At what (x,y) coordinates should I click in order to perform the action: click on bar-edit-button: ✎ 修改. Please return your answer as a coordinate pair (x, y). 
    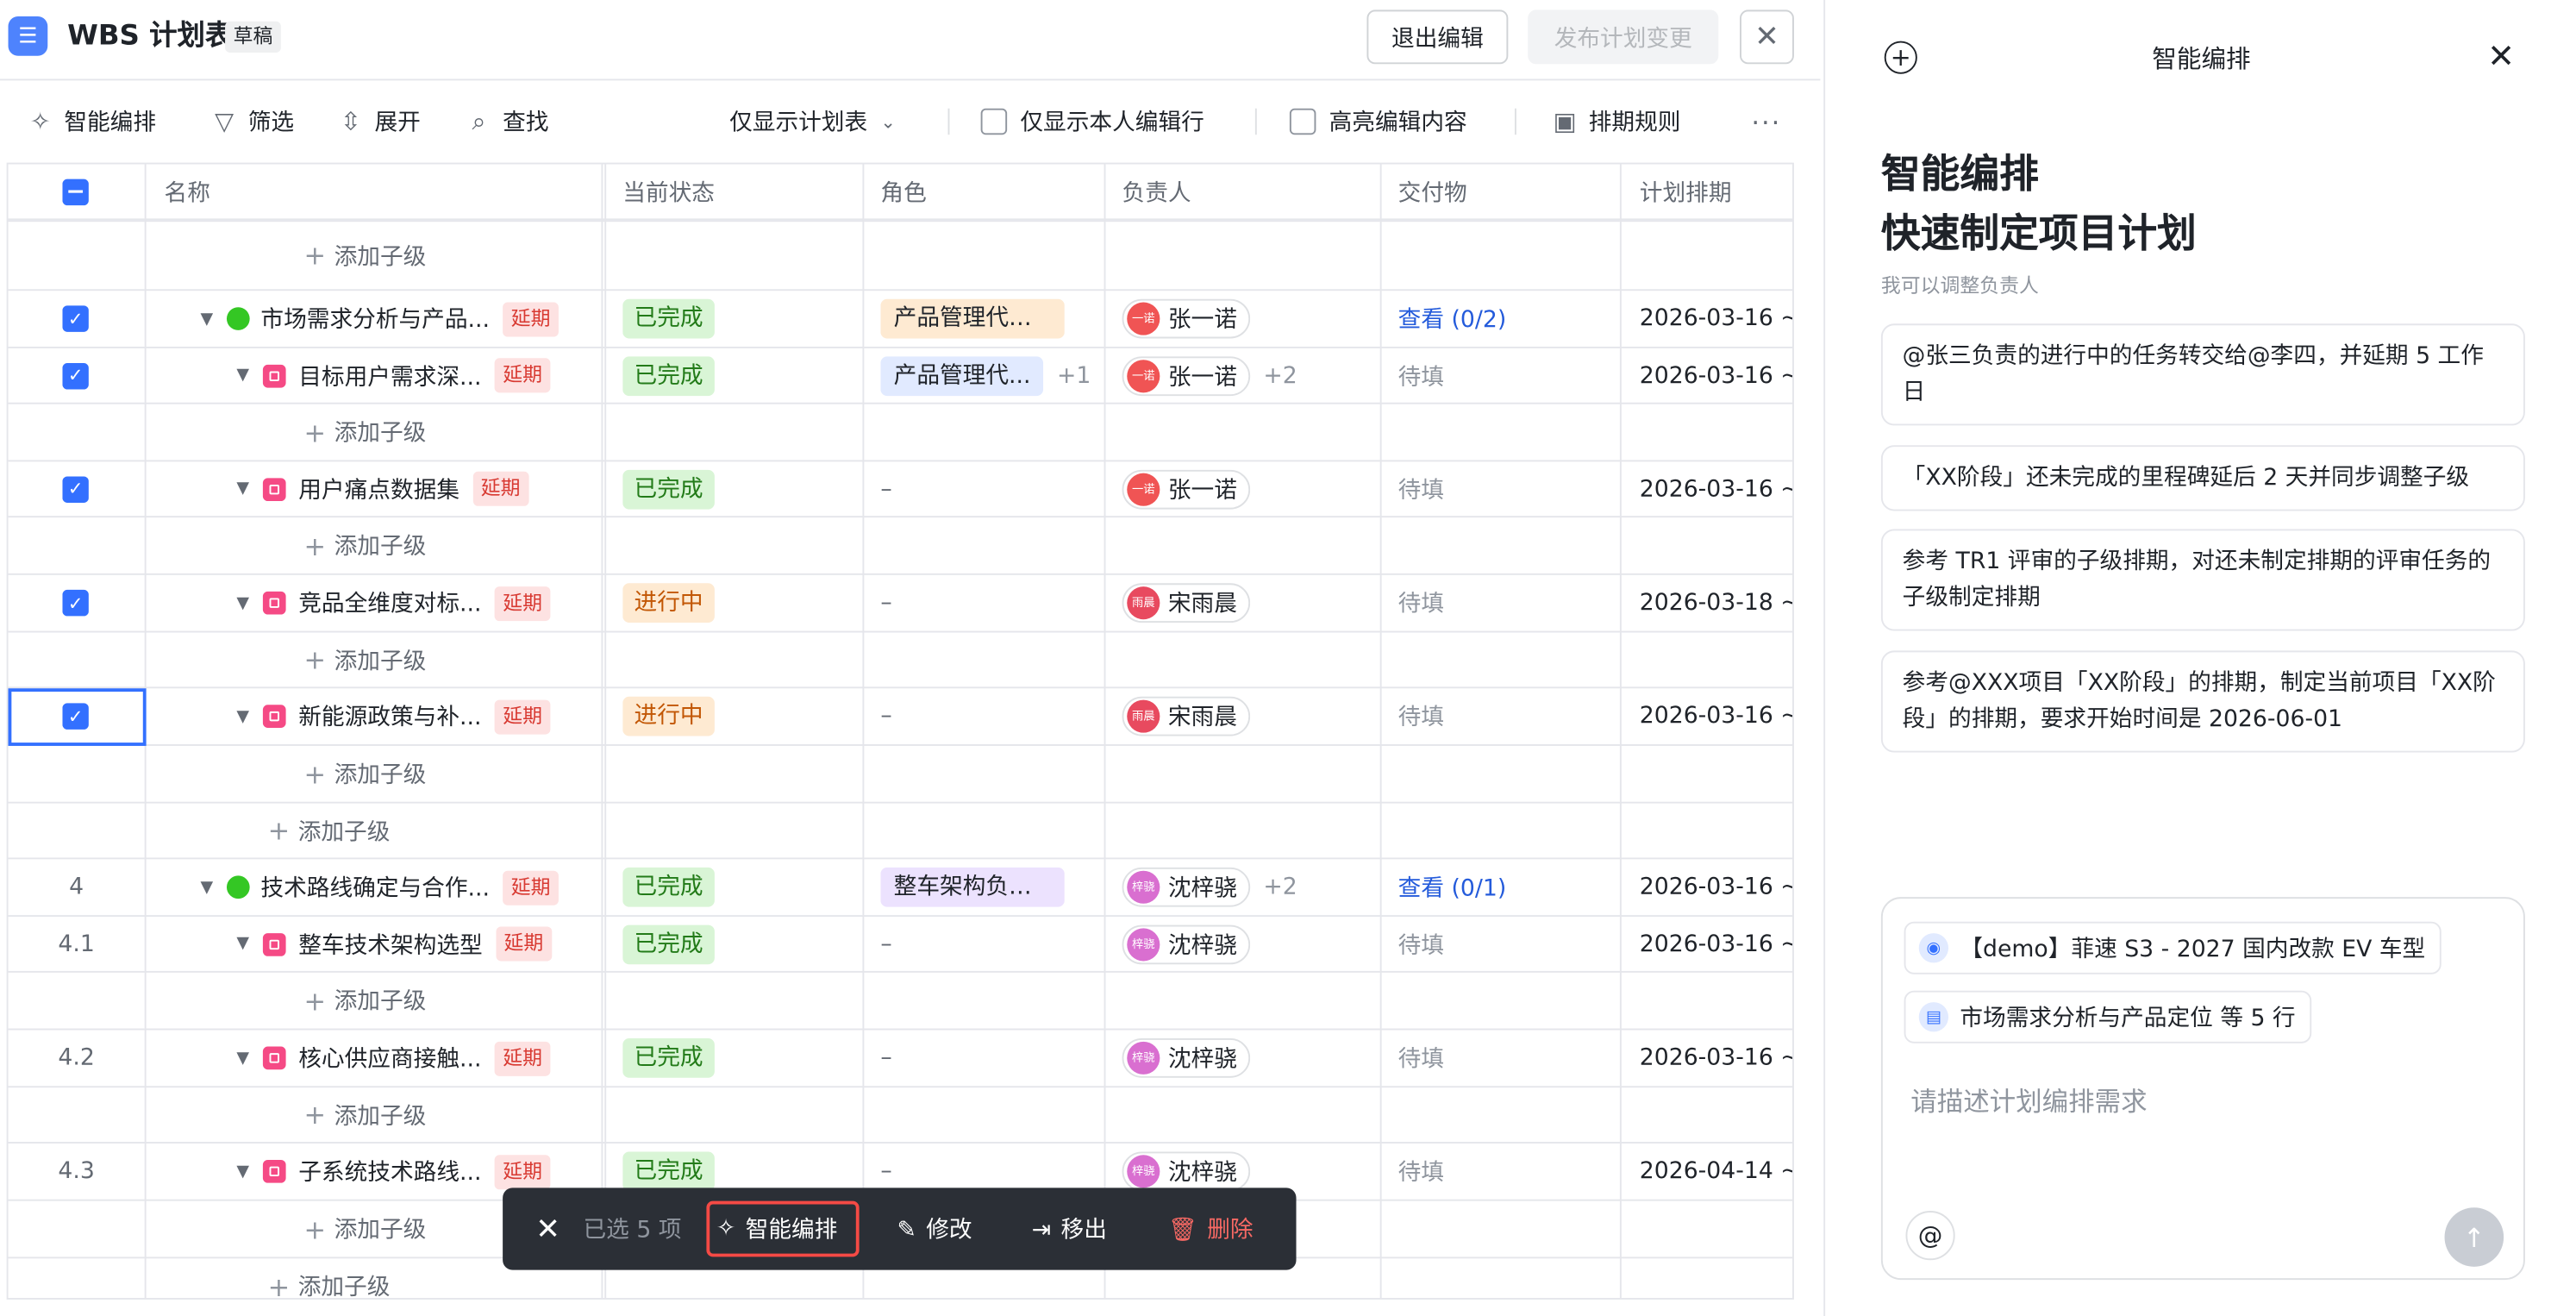
    Looking at the image, I should click on (934, 1229).